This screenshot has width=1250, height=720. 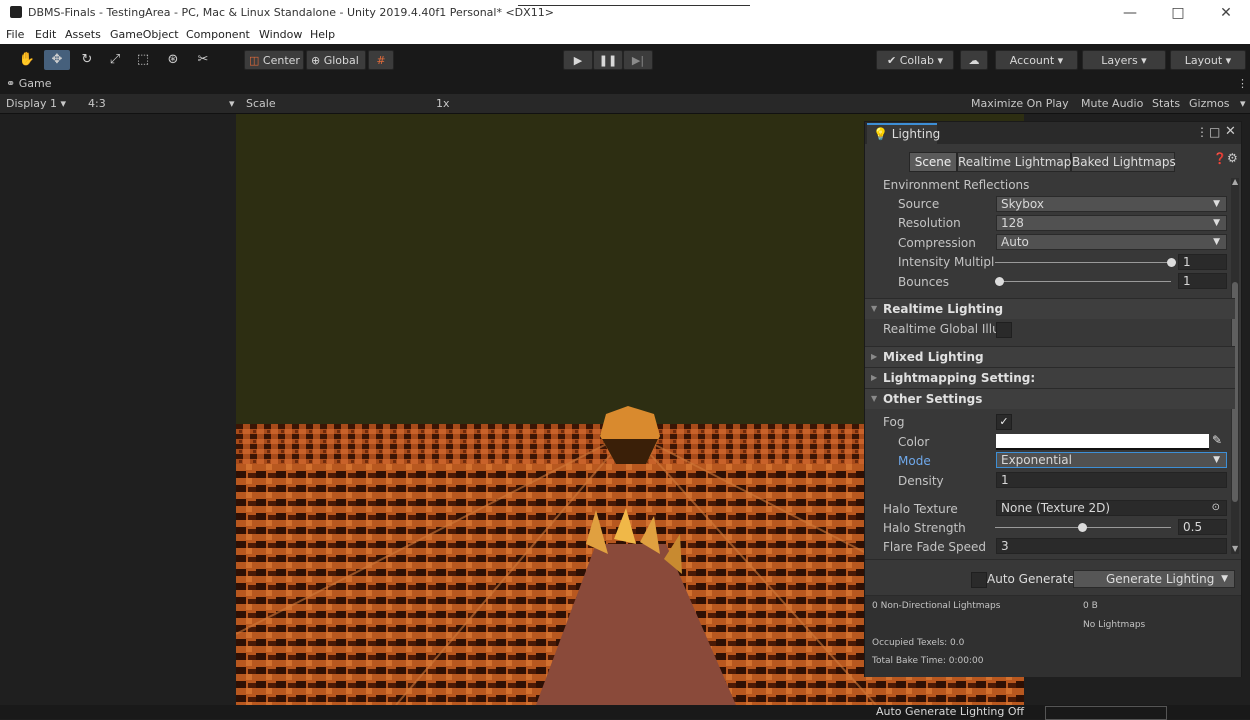 What do you see at coordinates (381, 60) in the screenshot?
I see `snap-grid-icon: #` at bounding box center [381, 60].